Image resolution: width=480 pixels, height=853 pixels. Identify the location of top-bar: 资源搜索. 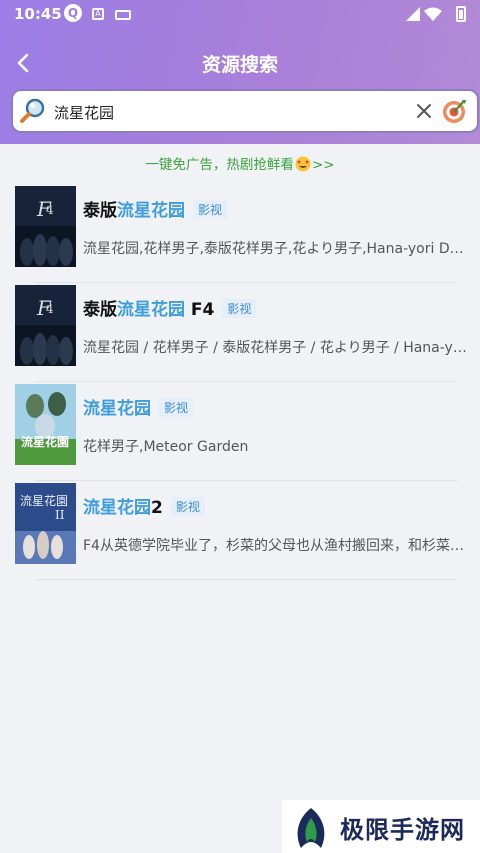
(240, 63).